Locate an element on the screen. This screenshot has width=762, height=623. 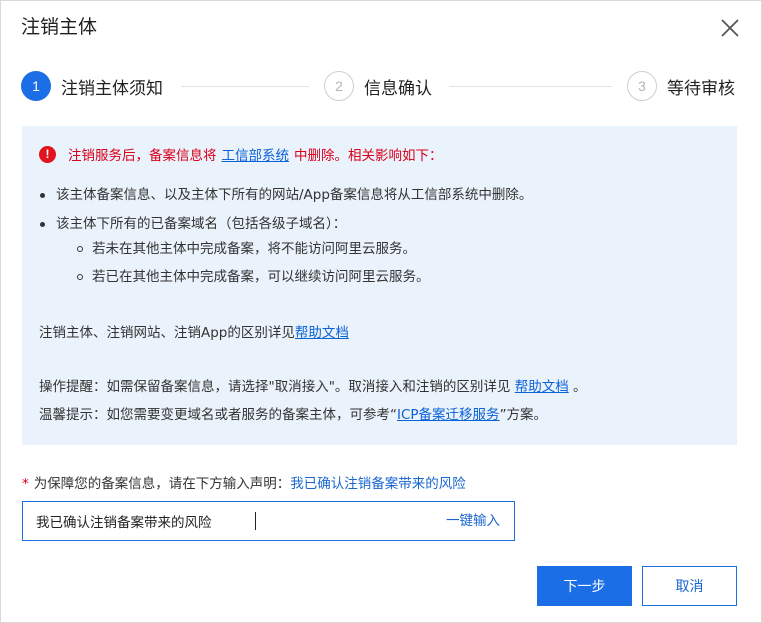
dialog-title: 注销主体 is located at coordinates (59, 27).